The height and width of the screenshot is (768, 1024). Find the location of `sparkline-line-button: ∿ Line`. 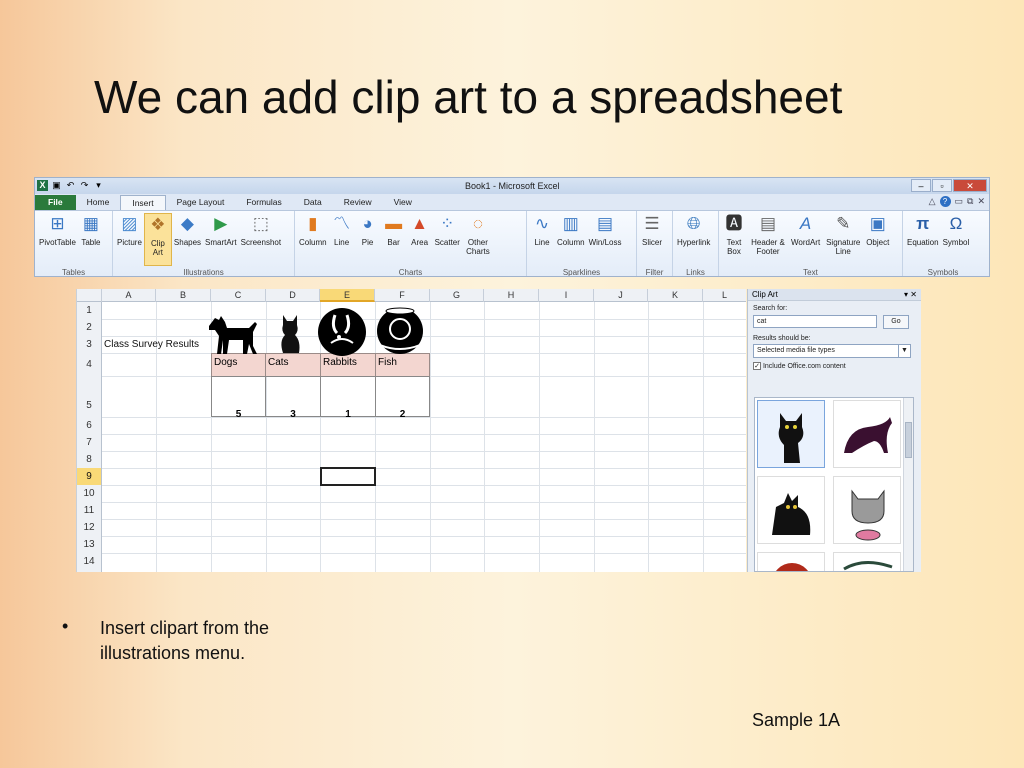

sparkline-line-button: ∿ Line is located at coordinates (542, 239).